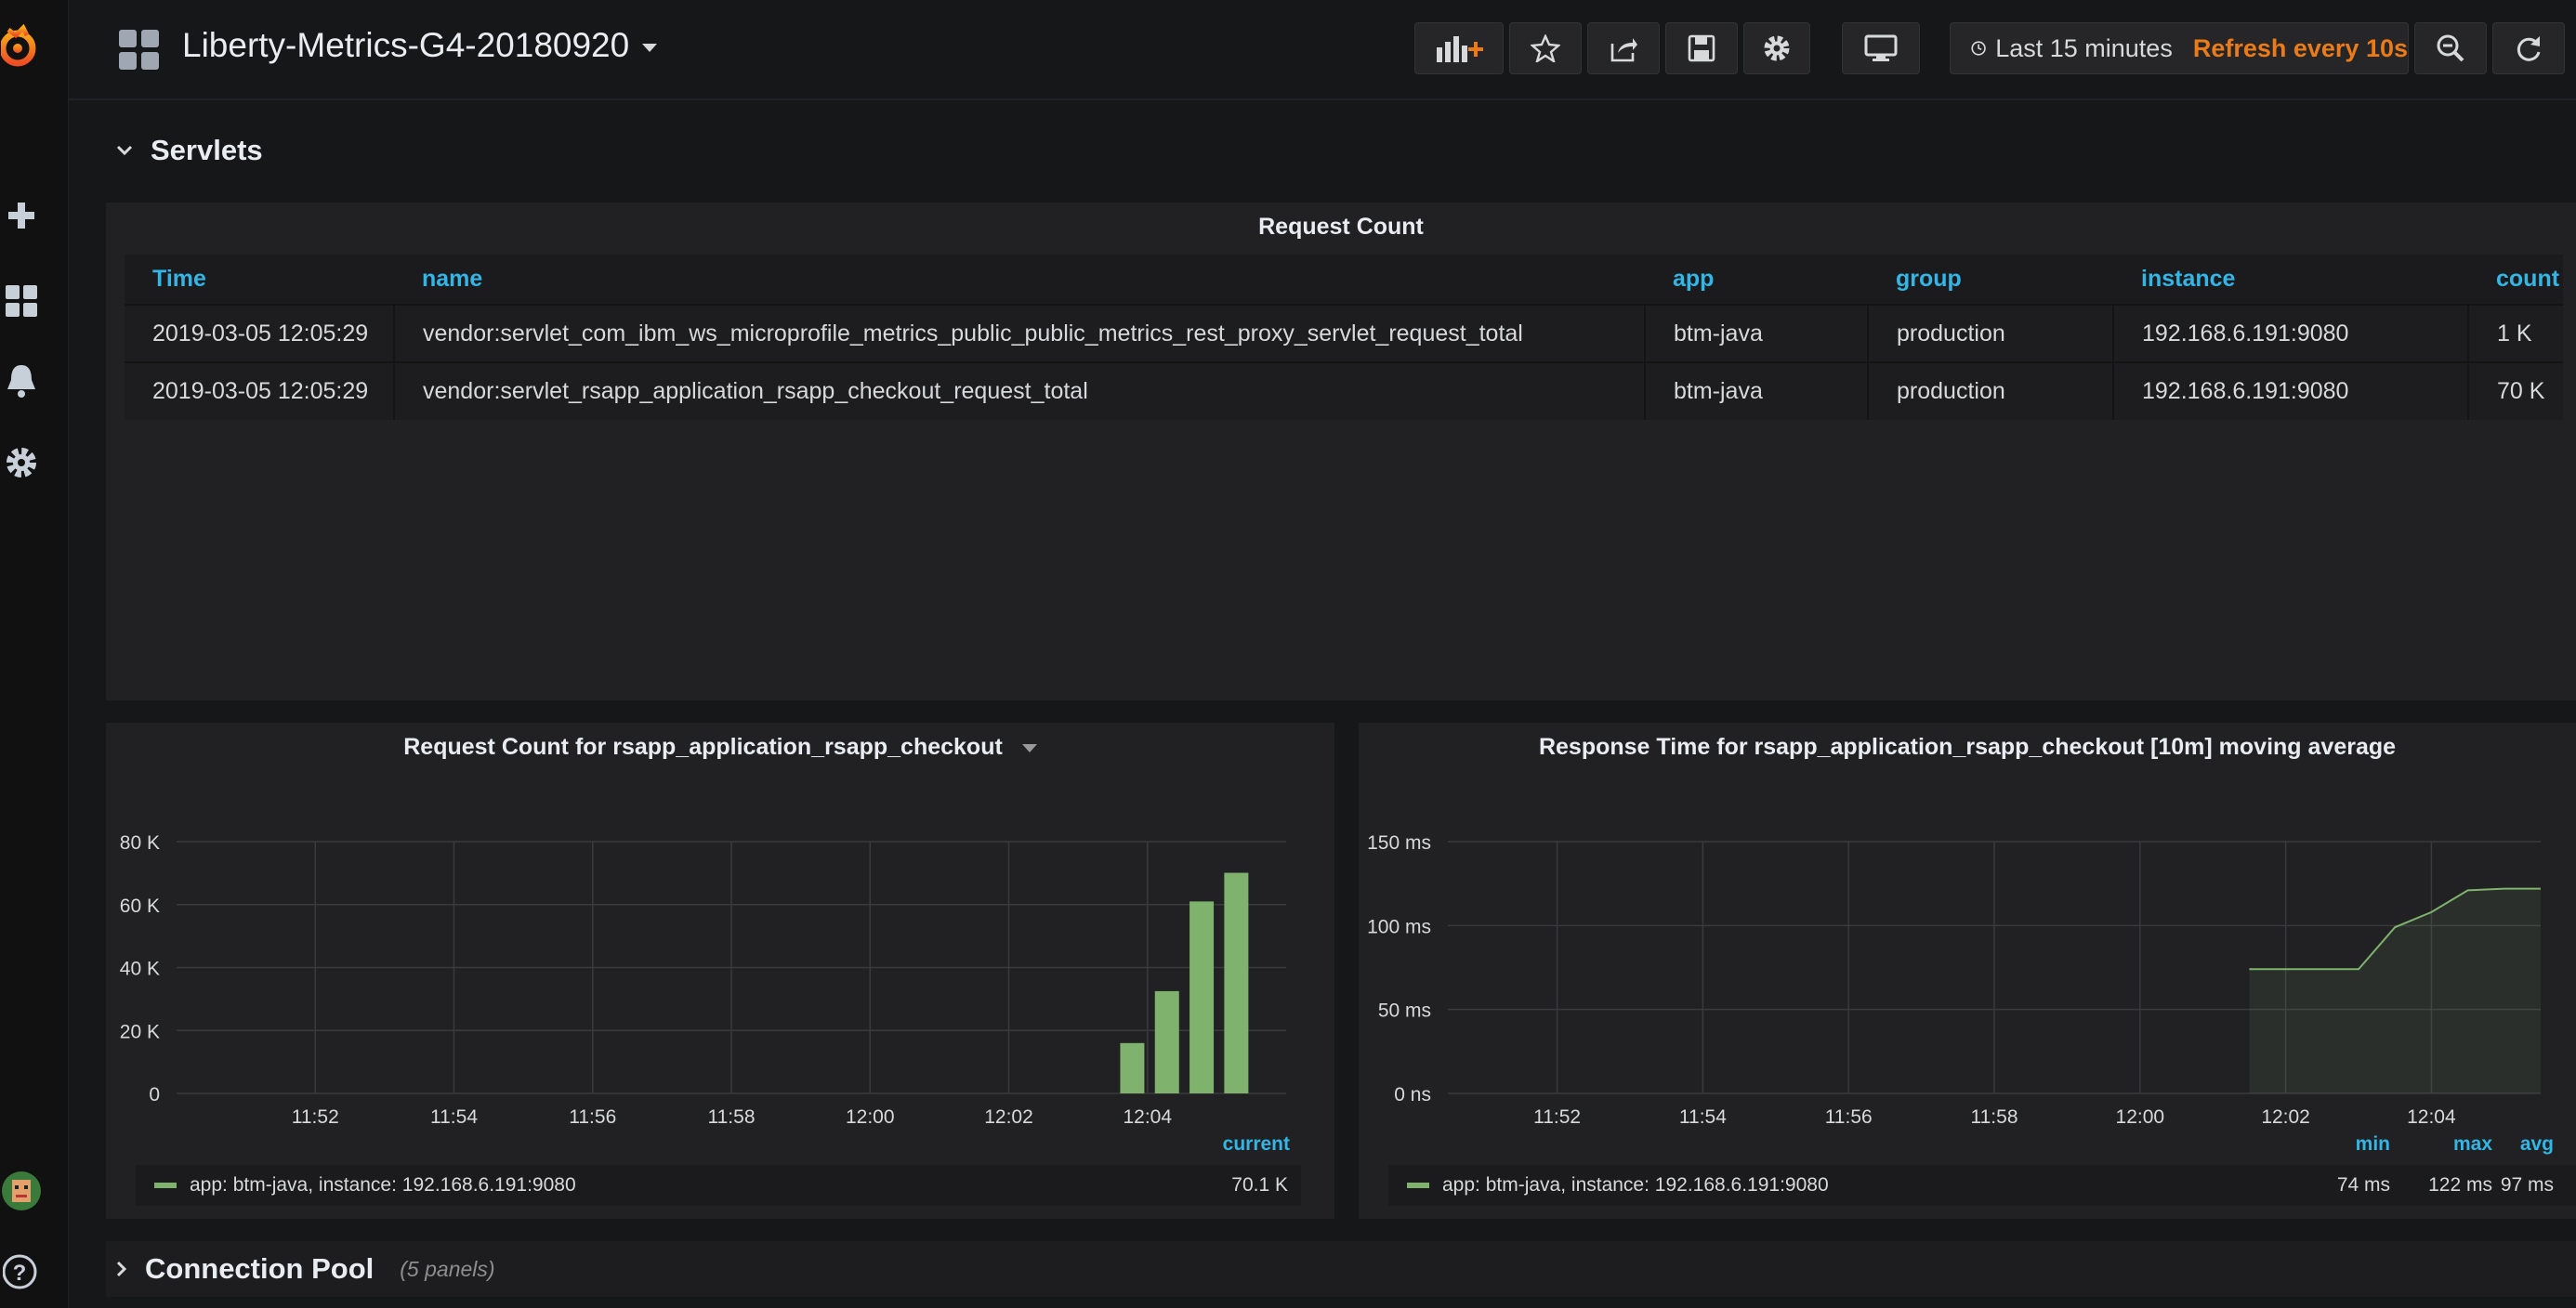 The width and height of the screenshot is (2576, 1308). What do you see at coordinates (1881, 48) in the screenshot?
I see `view-mode-button` at bounding box center [1881, 48].